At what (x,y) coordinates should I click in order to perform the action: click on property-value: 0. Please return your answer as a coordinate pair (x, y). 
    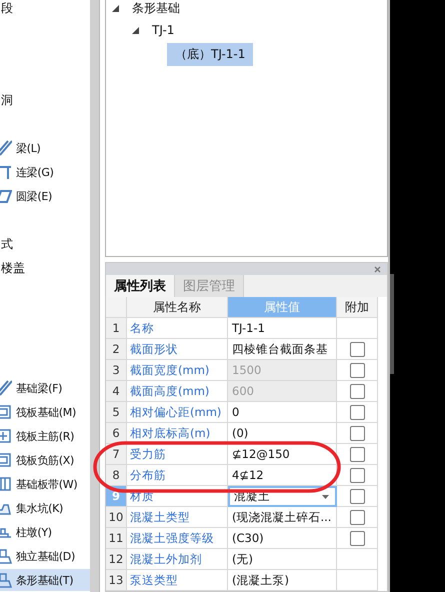
    Looking at the image, I should click on (282, 412).